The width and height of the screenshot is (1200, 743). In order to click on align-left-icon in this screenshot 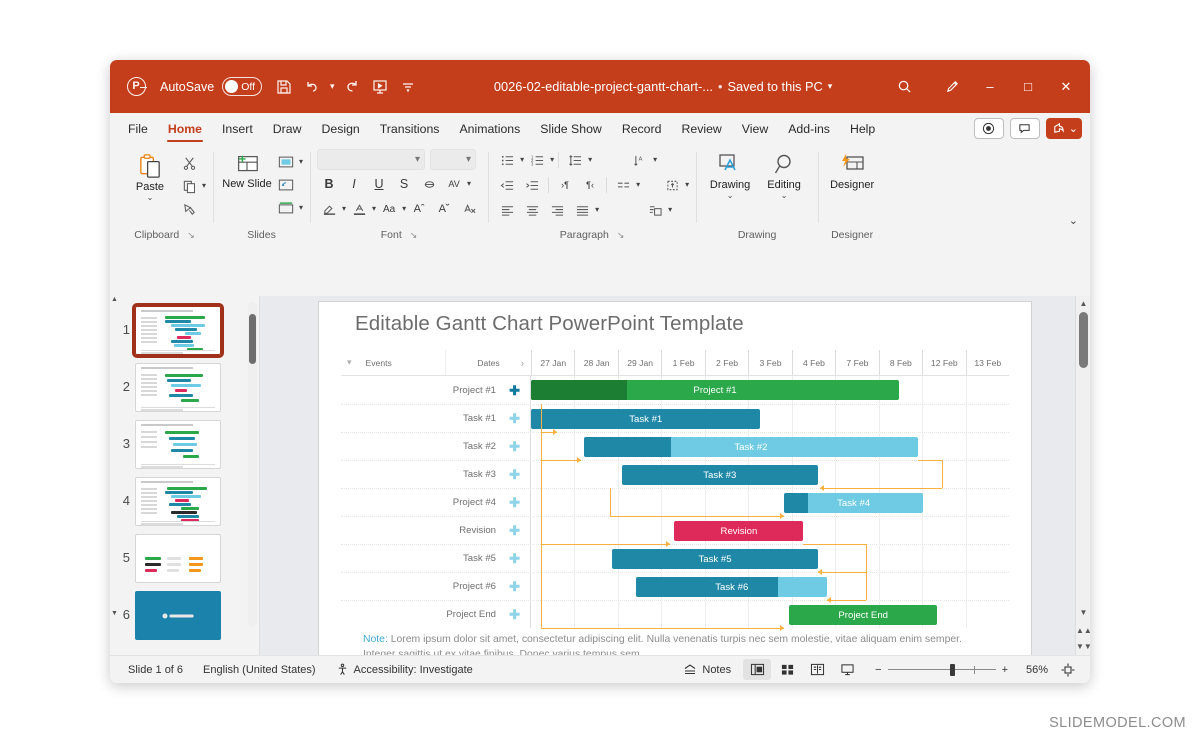, I will do `click(507, 210)`.